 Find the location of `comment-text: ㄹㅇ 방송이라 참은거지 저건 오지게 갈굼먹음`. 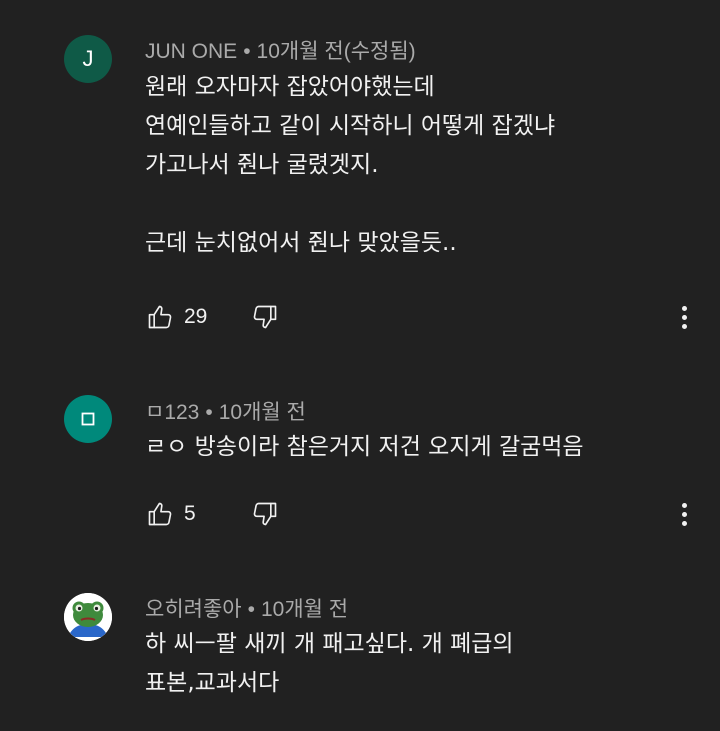

comment-text: ㄹㅇ 방송이라 참은거지 저건 오지게 갈굼먹음 is located at coordinates (364, 447).